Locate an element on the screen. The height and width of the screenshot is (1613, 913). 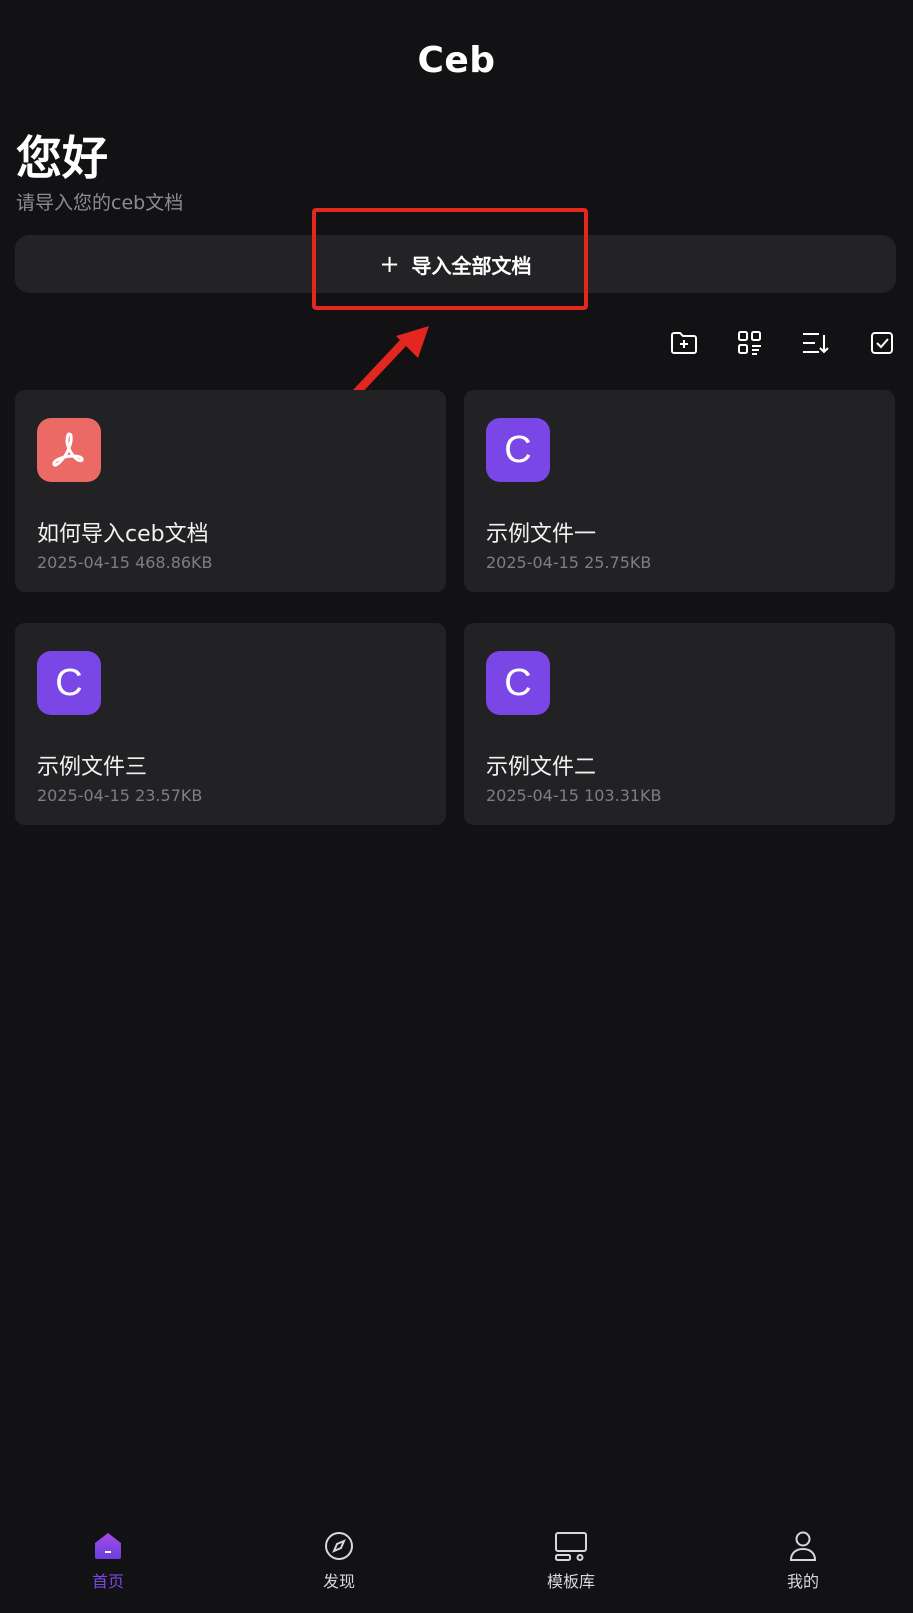
file-meta: 2025-04-15 23.57KB is located at coordinates (120, 795).